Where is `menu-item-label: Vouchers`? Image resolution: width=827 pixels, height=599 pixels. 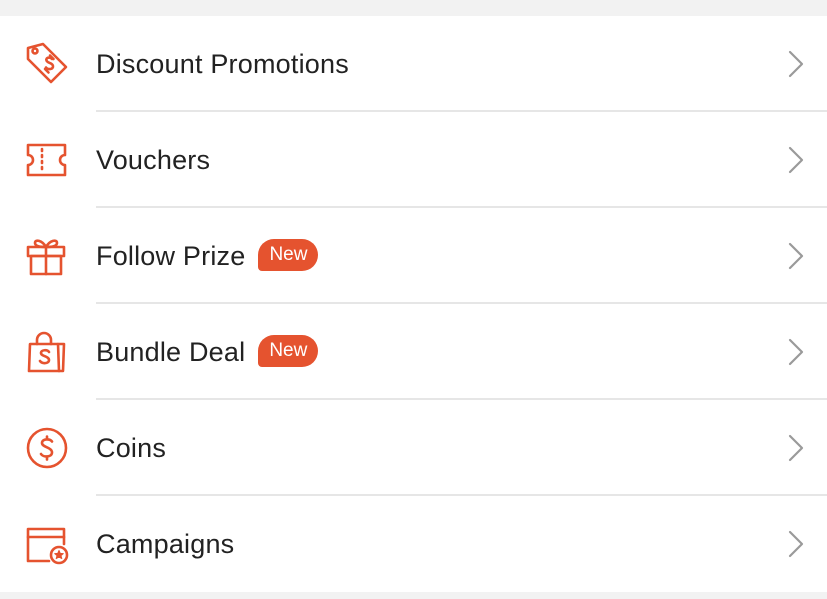 menu-item-label: Vouchers is located at coordinates (153, 159).